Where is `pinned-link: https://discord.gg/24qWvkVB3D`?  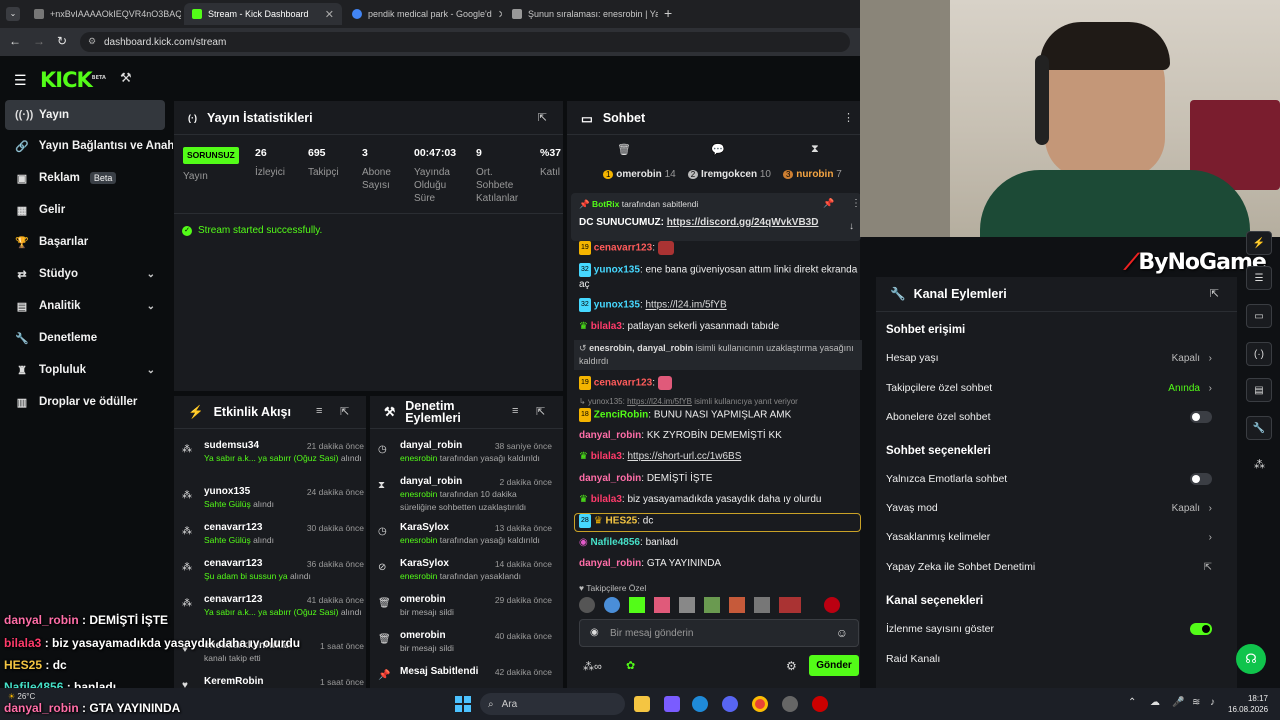 pinned-link: https://discord.gg/24qWvkVB3D is located at coordinates (743, 222).